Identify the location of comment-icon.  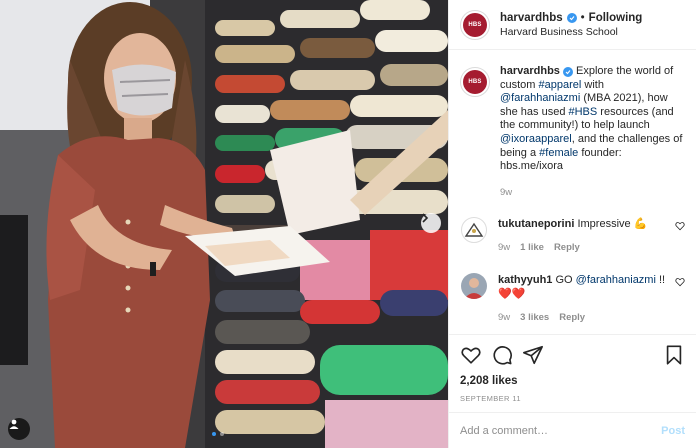
(502, 355).